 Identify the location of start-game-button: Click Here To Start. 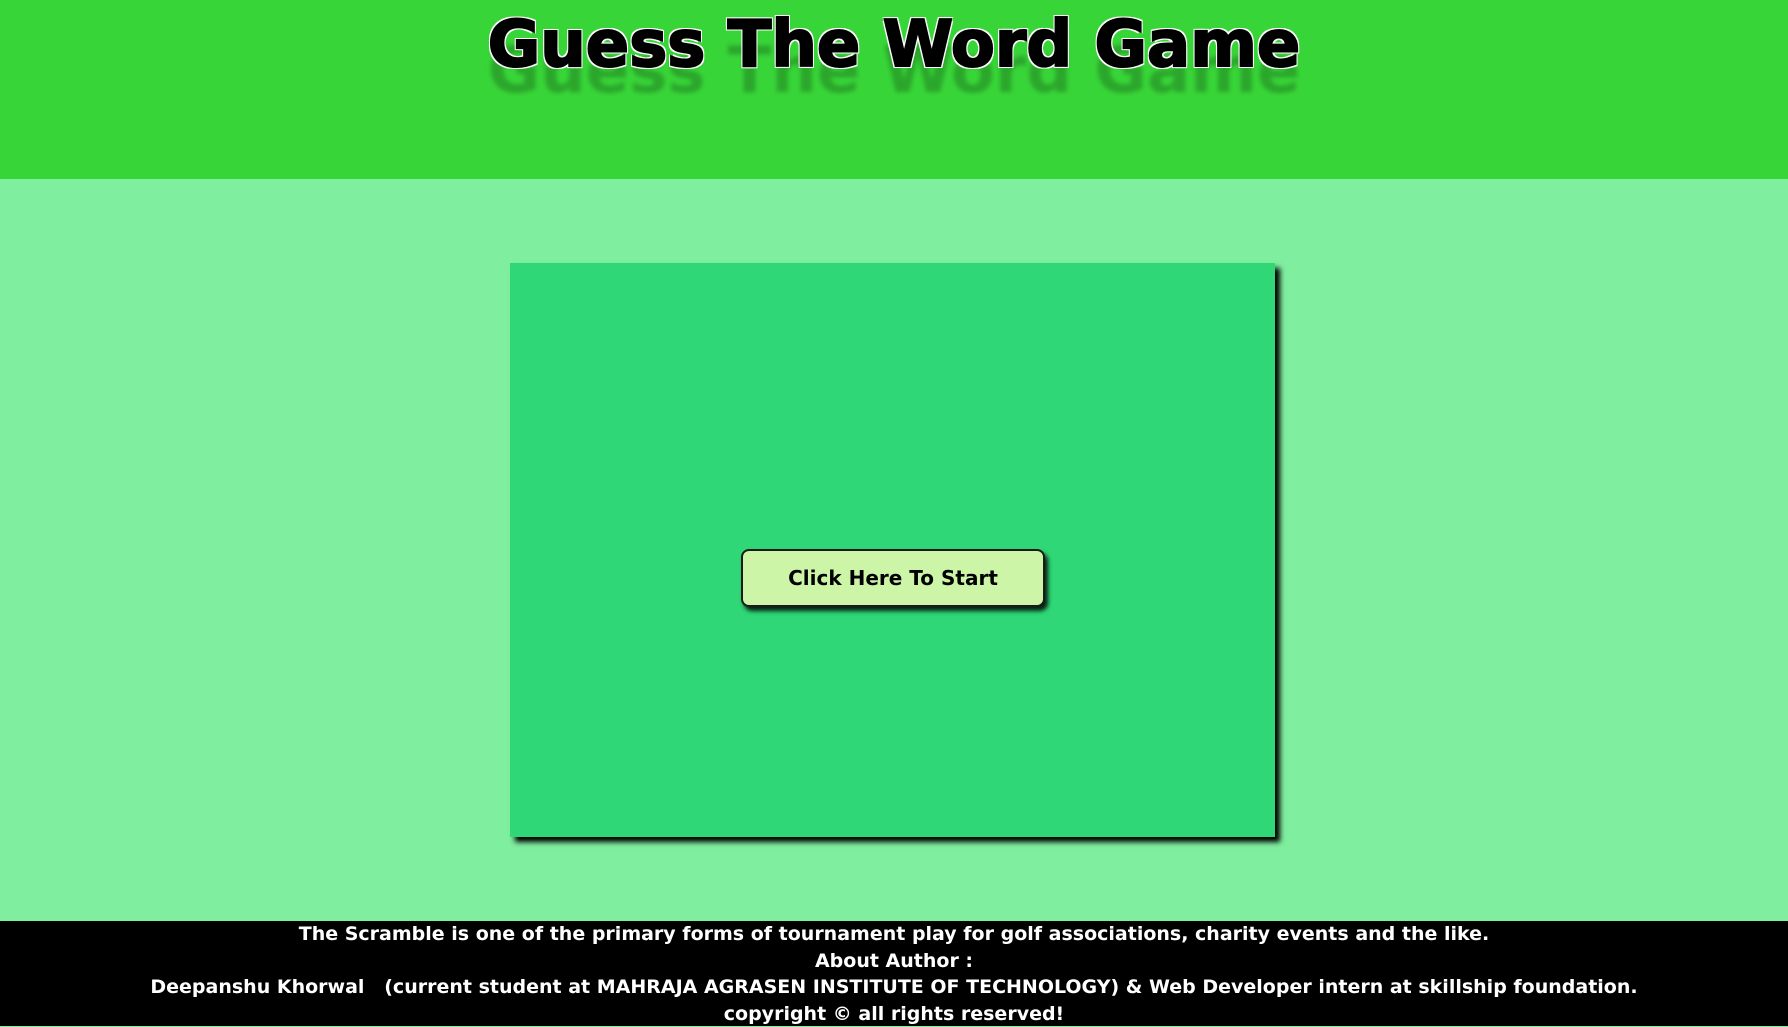
(893, 578).